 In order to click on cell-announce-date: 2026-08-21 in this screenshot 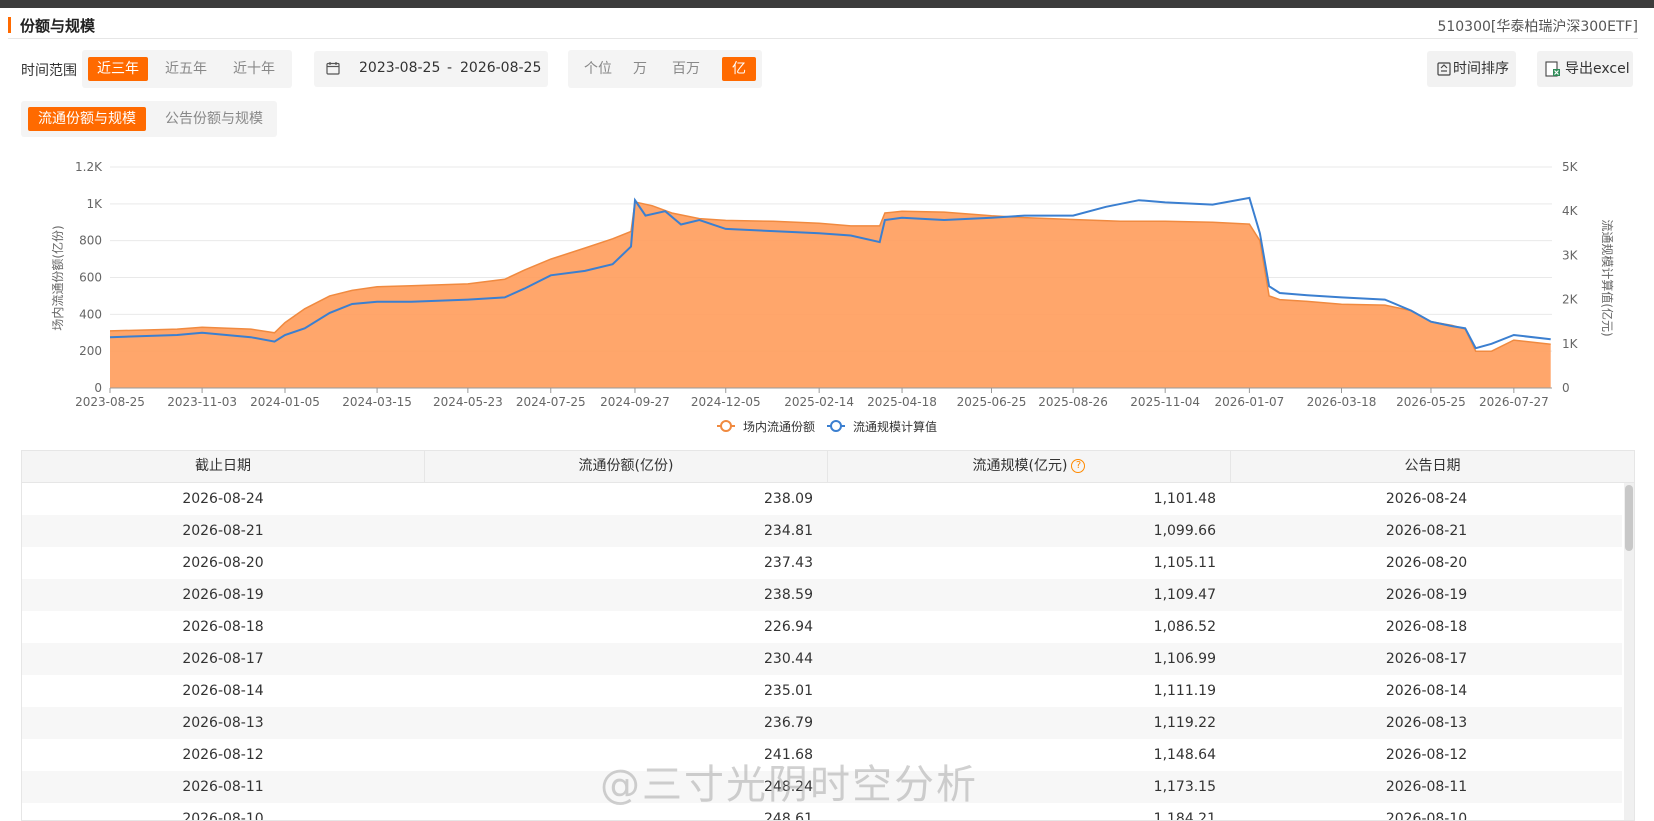, I will do `click(1426, 531)`.